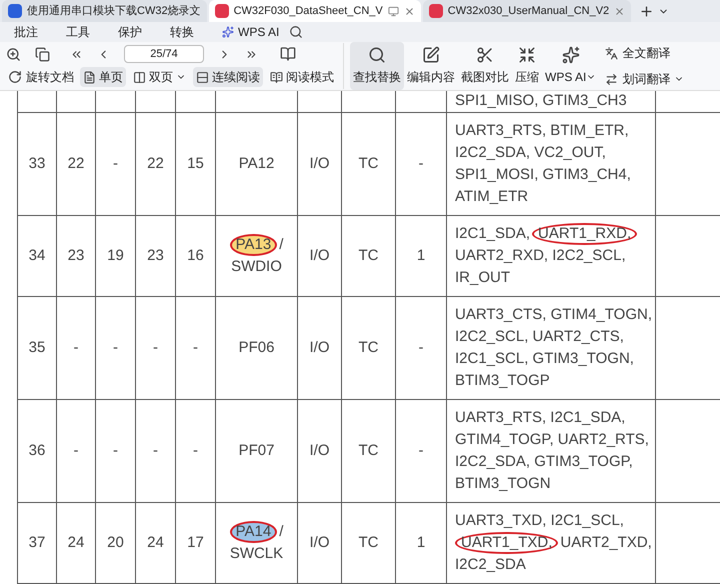 Image resolution: width=720 pixels, height=584 pixels. What do you see at coordinates (485, 66) in the screenshot?
I see `toolbar-button: 截图对比` at bounding box center [485, 66].